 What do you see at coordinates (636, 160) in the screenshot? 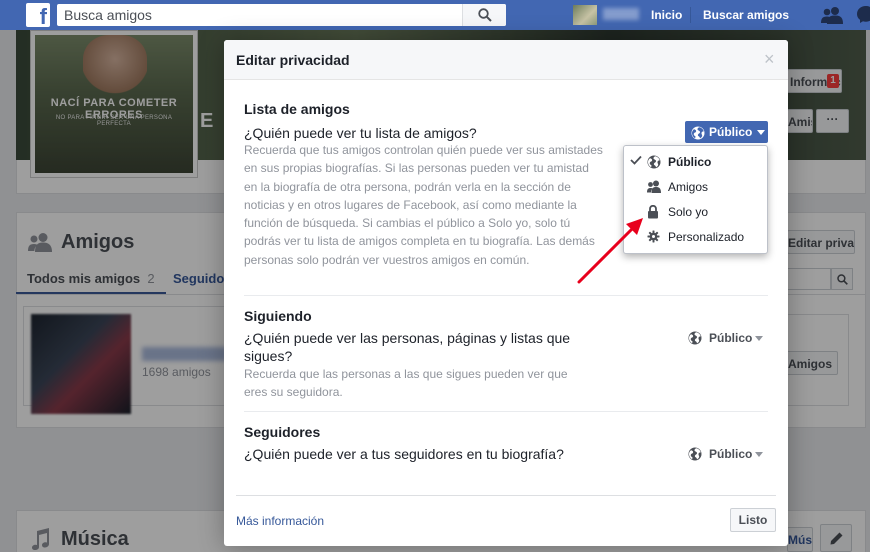
I see `checkmark-icon` at bounding box center [636, 160].